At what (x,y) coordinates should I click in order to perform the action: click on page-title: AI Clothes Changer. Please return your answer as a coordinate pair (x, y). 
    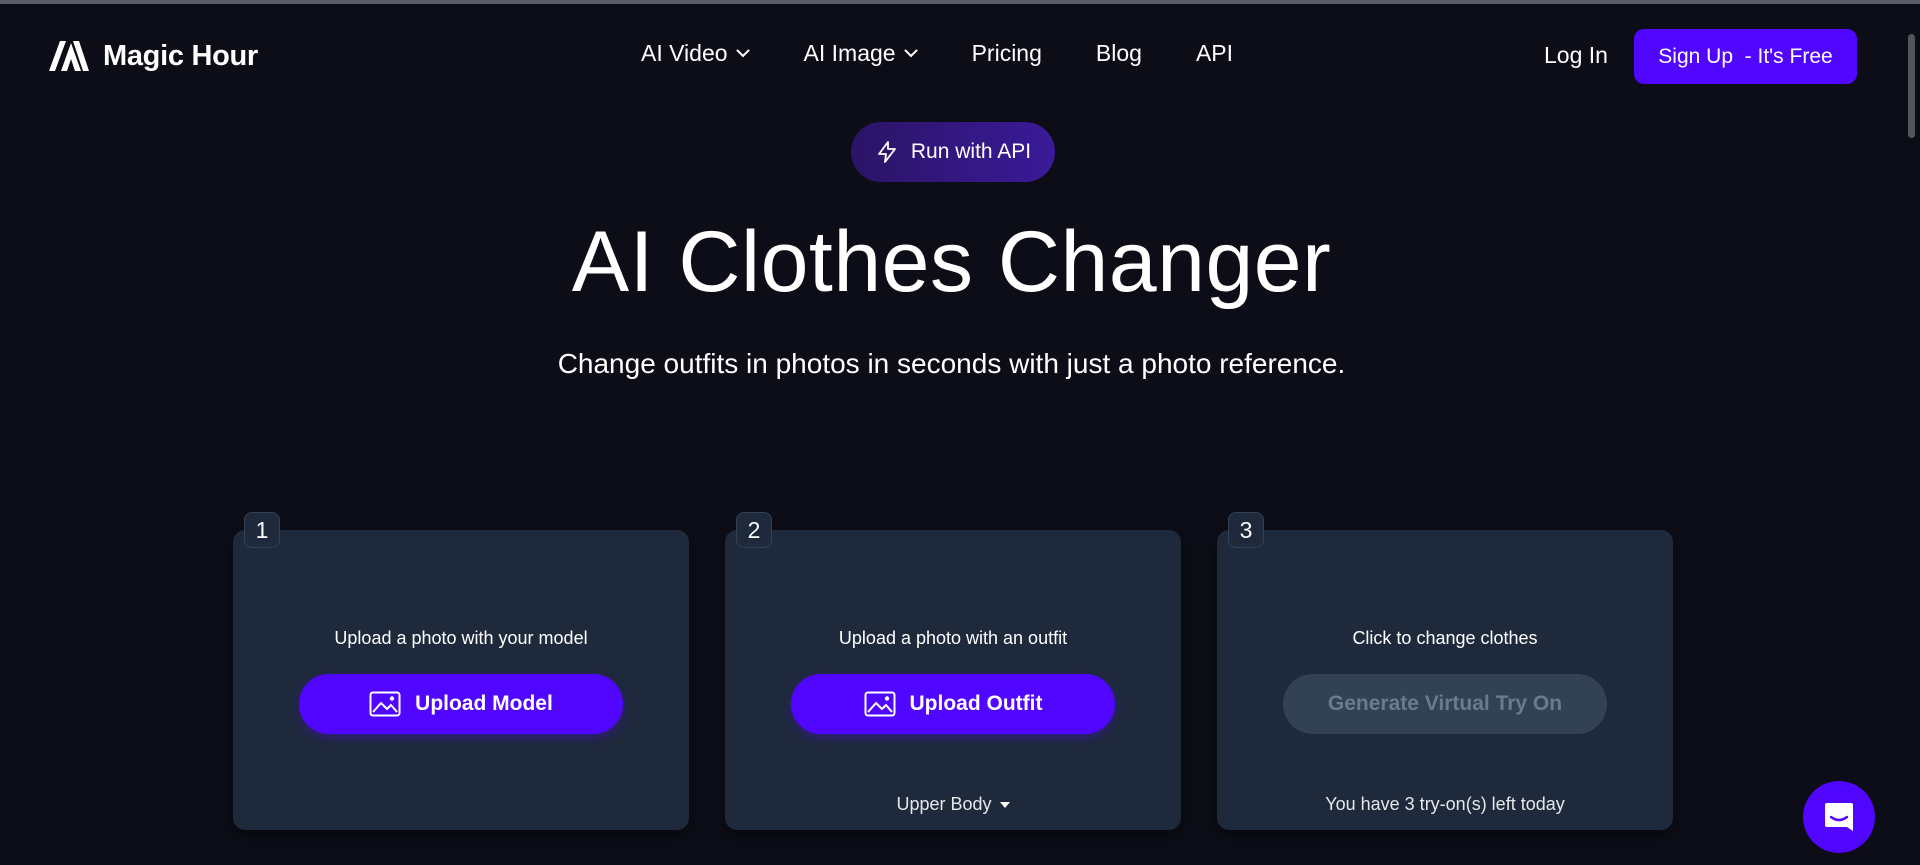
    Looking at the image, I should click on (951, 262).